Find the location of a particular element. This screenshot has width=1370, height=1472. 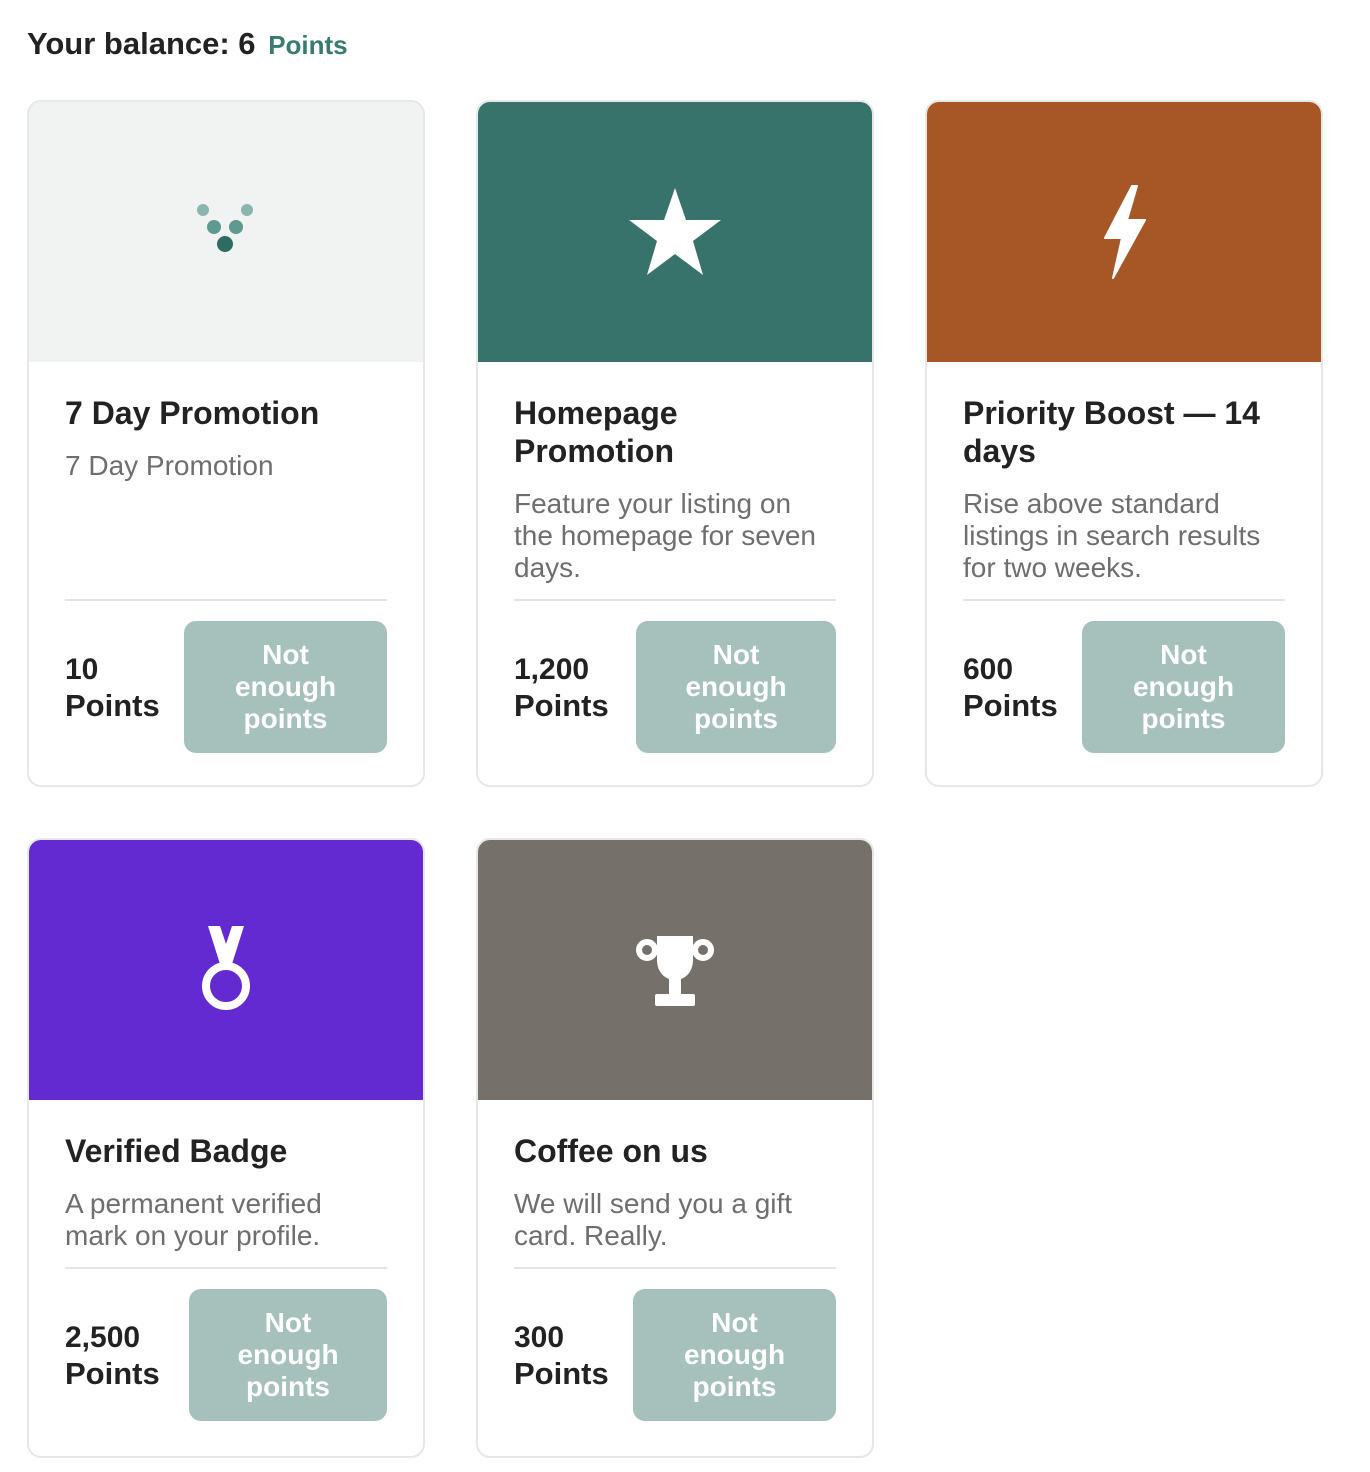

medal-icon is located at coordinates (226, 968).